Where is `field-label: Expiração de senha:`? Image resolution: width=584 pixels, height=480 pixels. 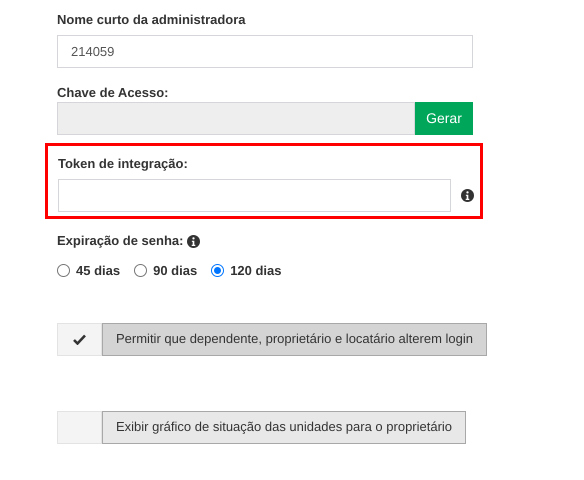
field-label: Expiração de senha: is located at coordinates (120, 241).